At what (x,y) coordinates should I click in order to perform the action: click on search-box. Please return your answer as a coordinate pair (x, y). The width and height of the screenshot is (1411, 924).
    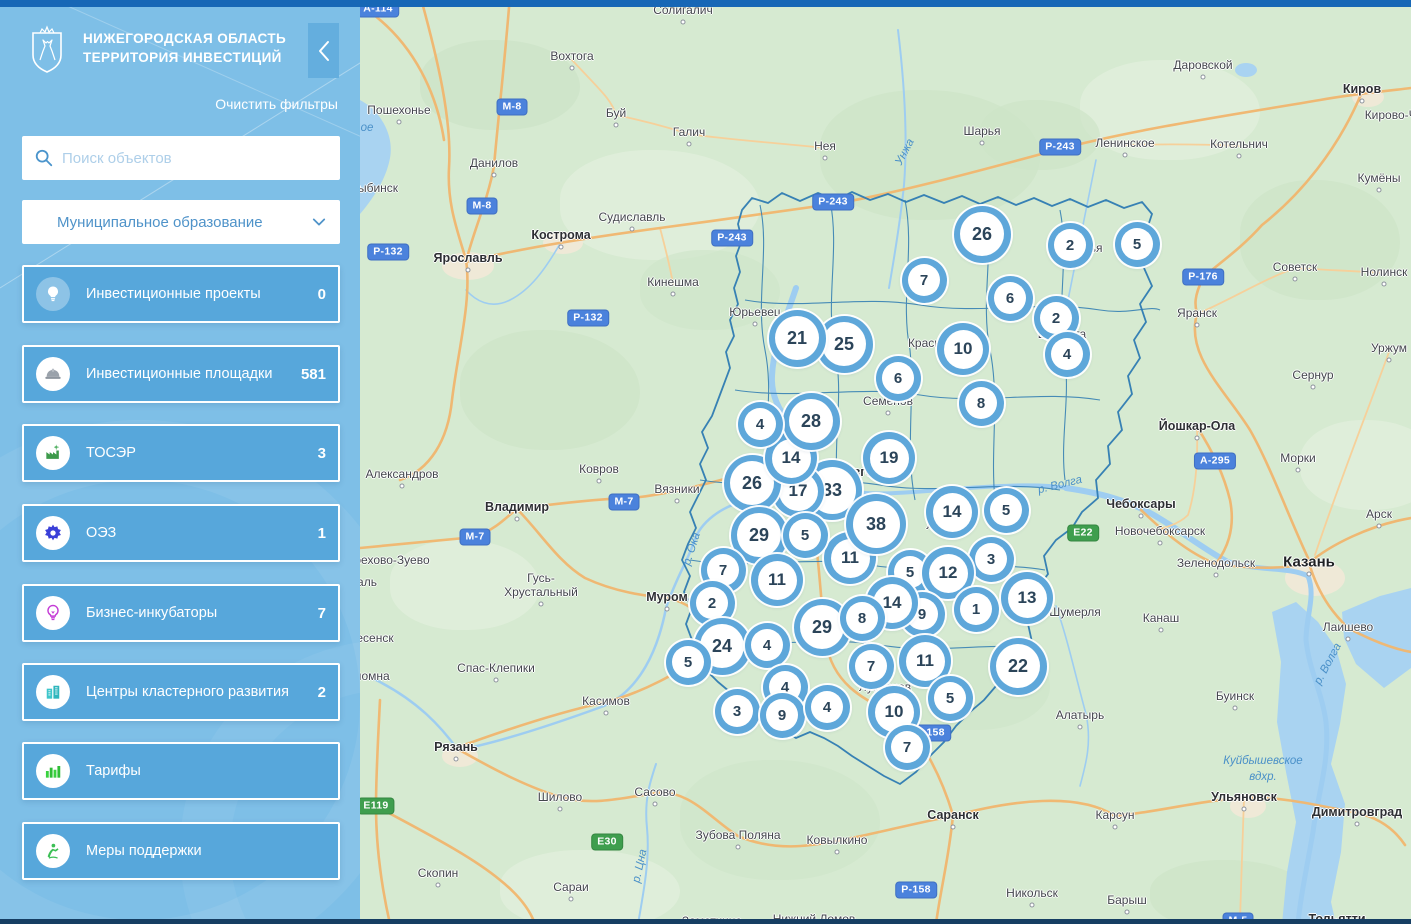
    Looking at the image, I should click on (181, 158).